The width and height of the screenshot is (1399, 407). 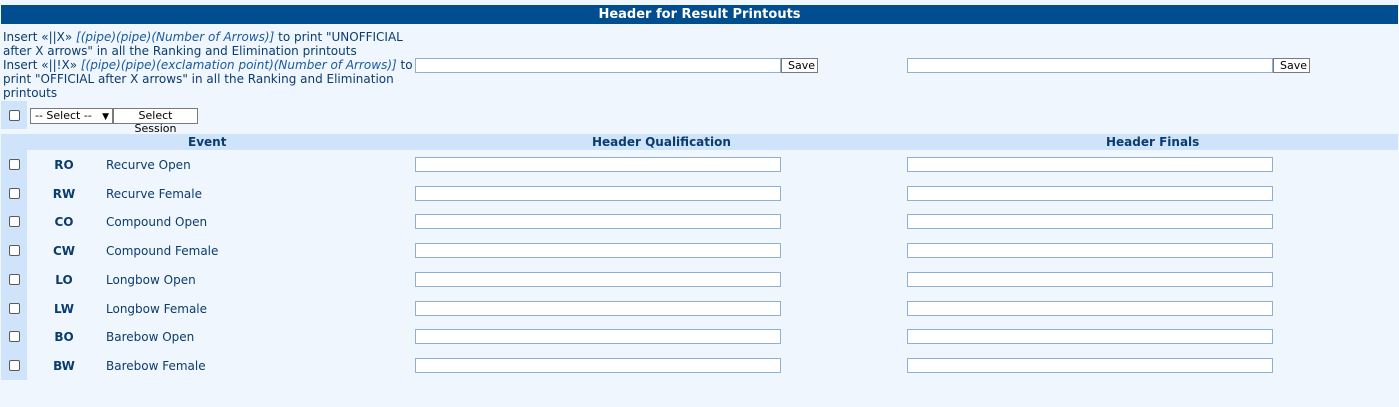 I want to click on event-name: Longbow Female, so click(x=157, y=309).